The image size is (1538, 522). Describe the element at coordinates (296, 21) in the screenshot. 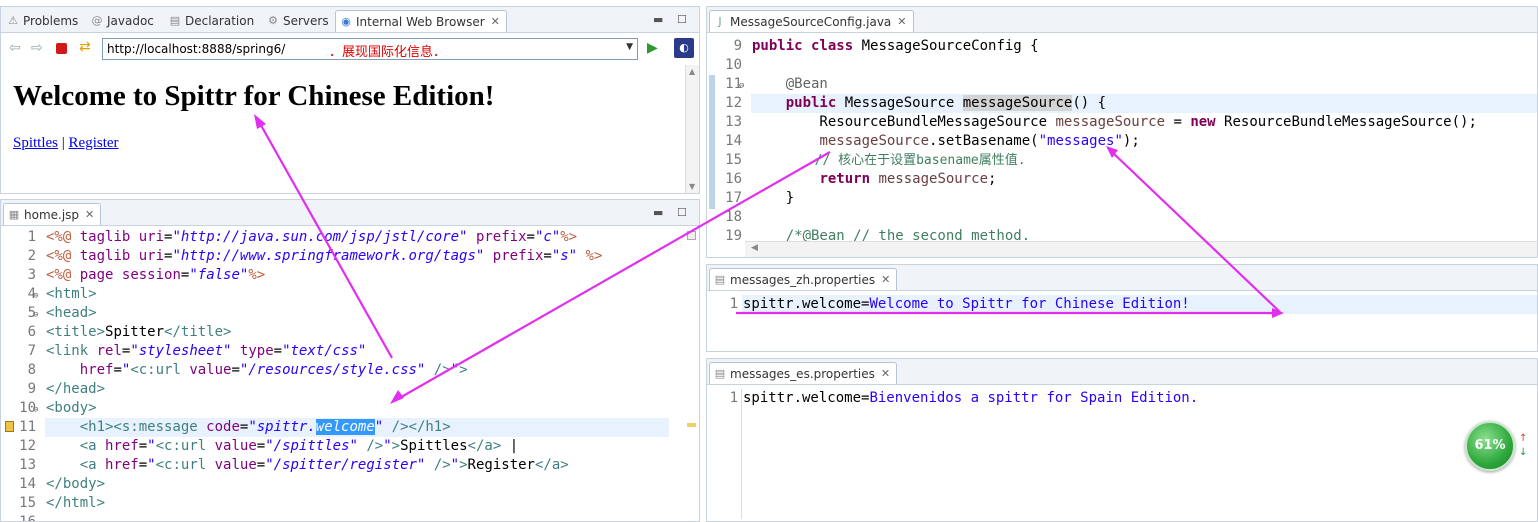

I see `tab-servers: ⚙ Servers` at that location.